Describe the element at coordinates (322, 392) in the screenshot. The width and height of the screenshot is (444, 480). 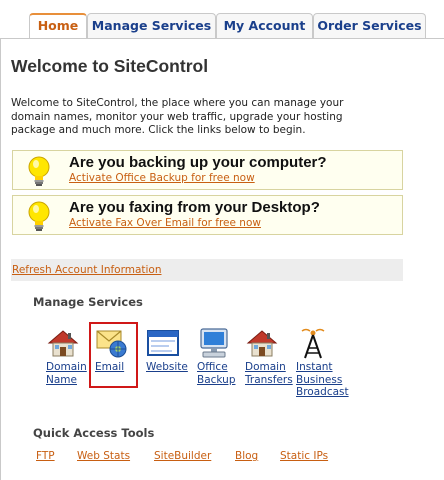
I see `service-broadcast-label-3: Broadcast` at that location.